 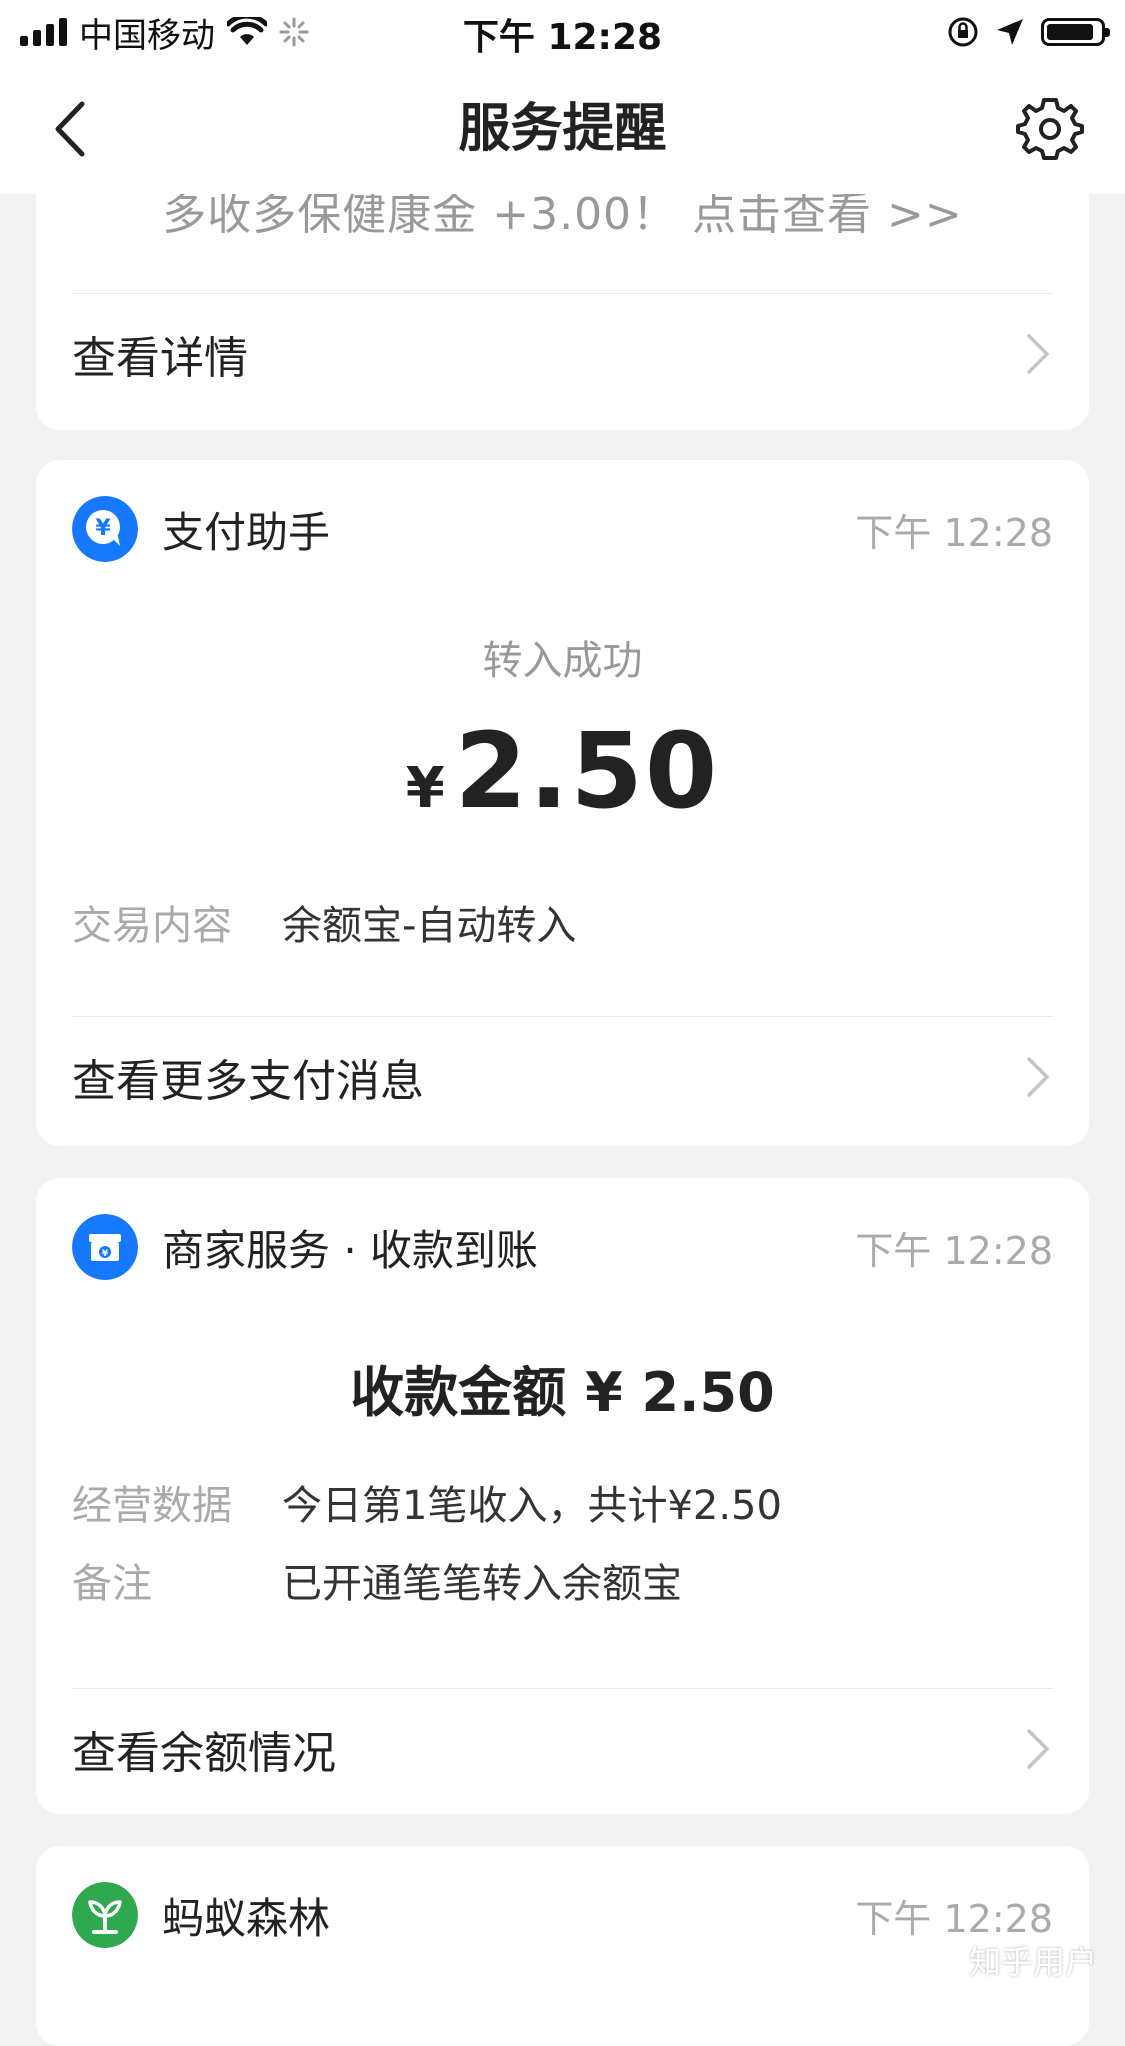 I want to click on detail-value: 余额宝-自动转入, so click(x=429, y=926).